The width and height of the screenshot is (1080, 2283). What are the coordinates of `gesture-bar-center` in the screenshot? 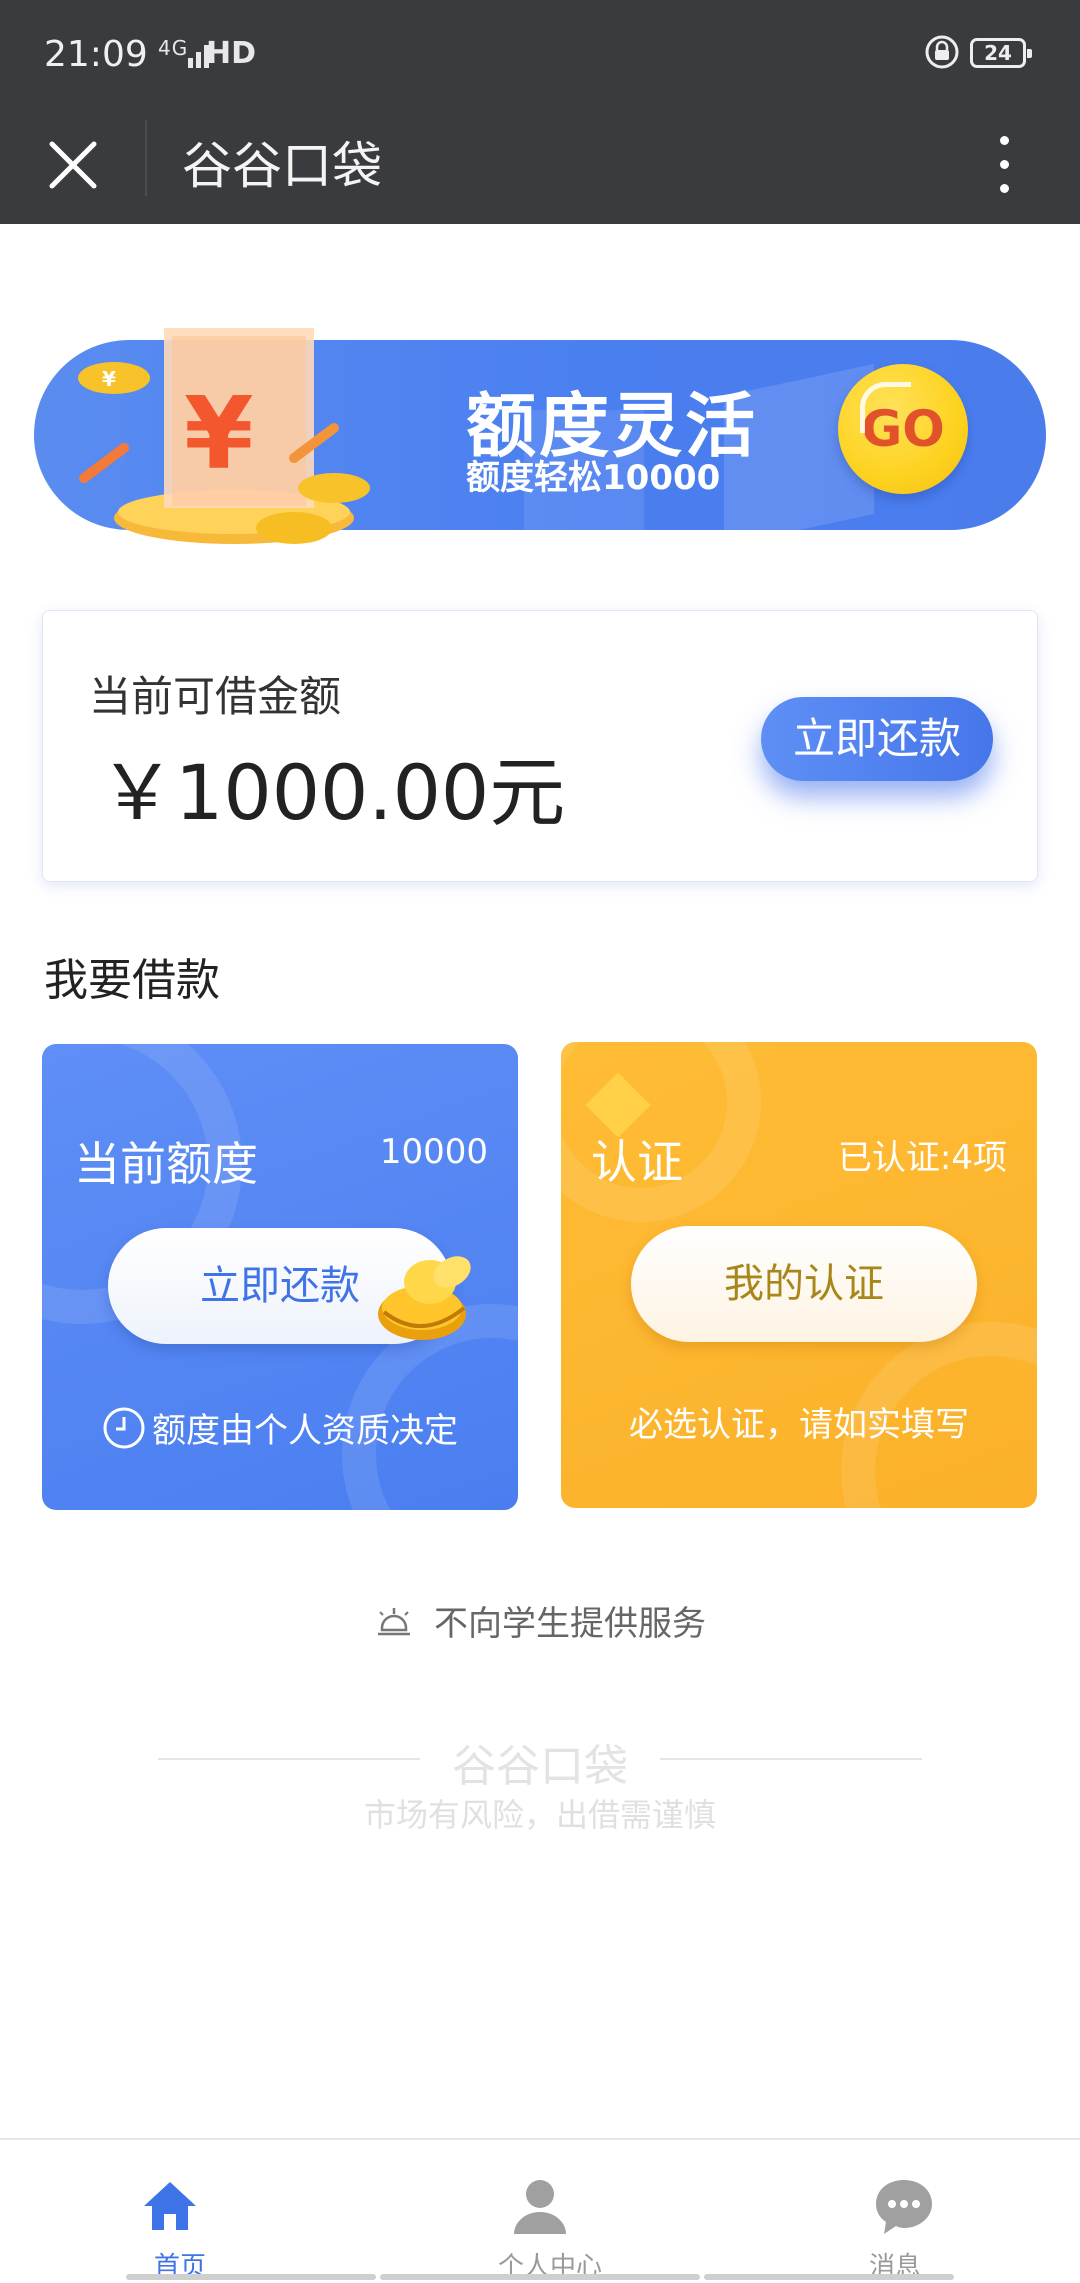 It's located at (540, 2277).